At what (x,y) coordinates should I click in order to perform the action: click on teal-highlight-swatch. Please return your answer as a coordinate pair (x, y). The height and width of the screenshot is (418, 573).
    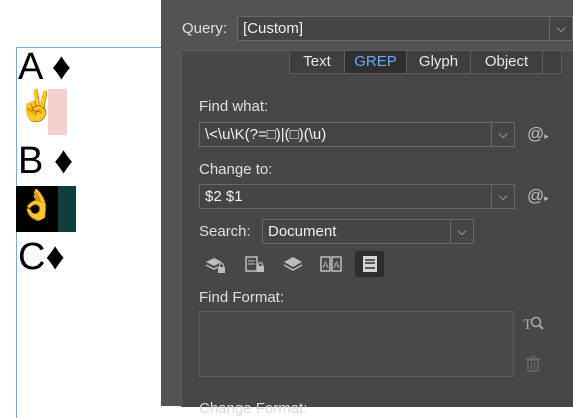
    Looking at the image, I should click on (67, 209).